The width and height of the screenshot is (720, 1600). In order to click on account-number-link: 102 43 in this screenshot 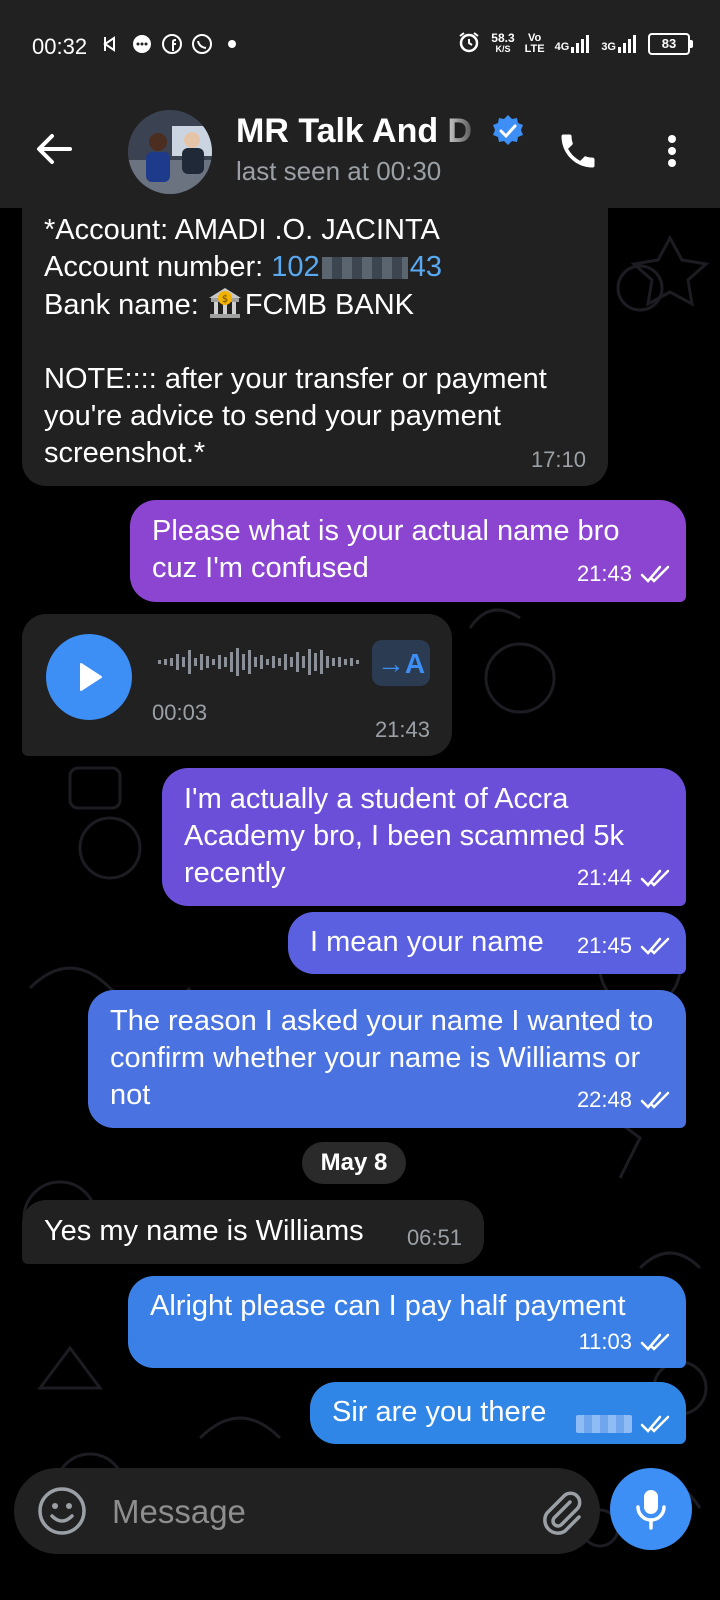, I will do `click(356, 267)`.